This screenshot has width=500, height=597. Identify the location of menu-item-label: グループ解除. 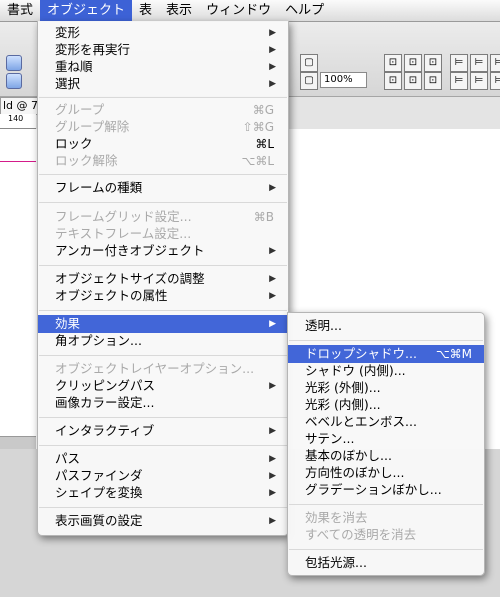
(92, 126).